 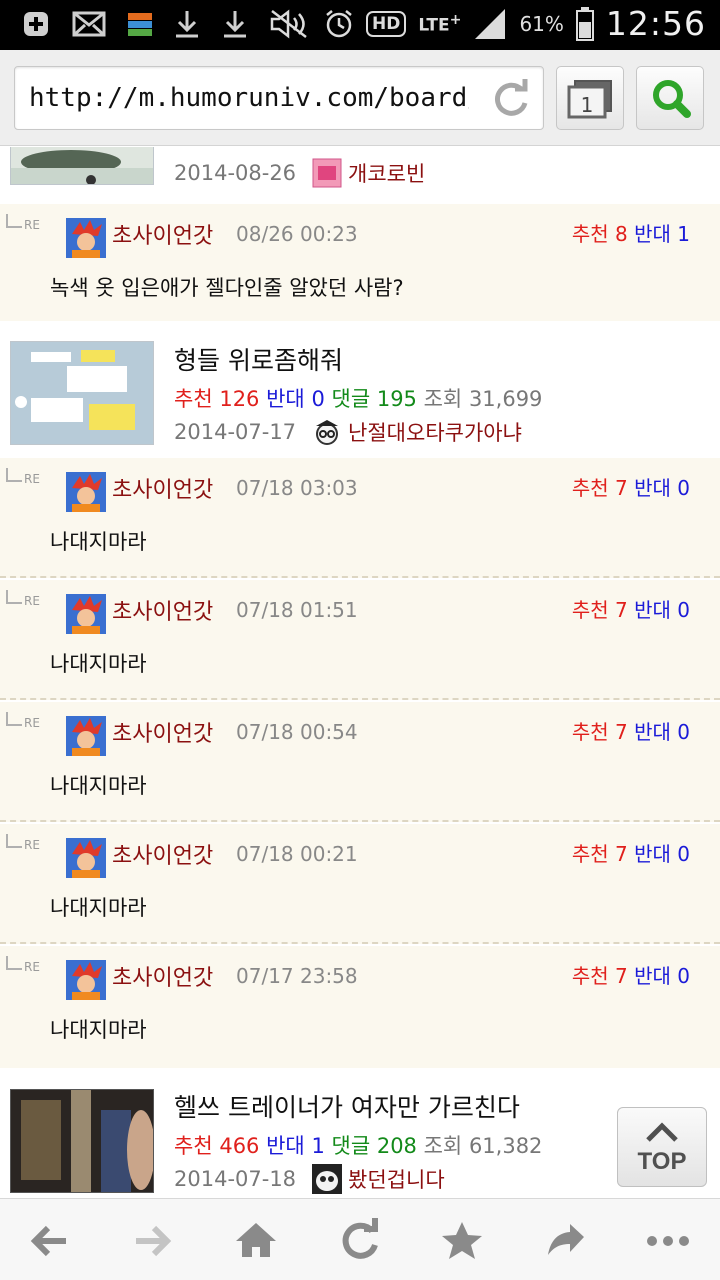 I want to click on alarm-icon, so click(x=339, y=23).